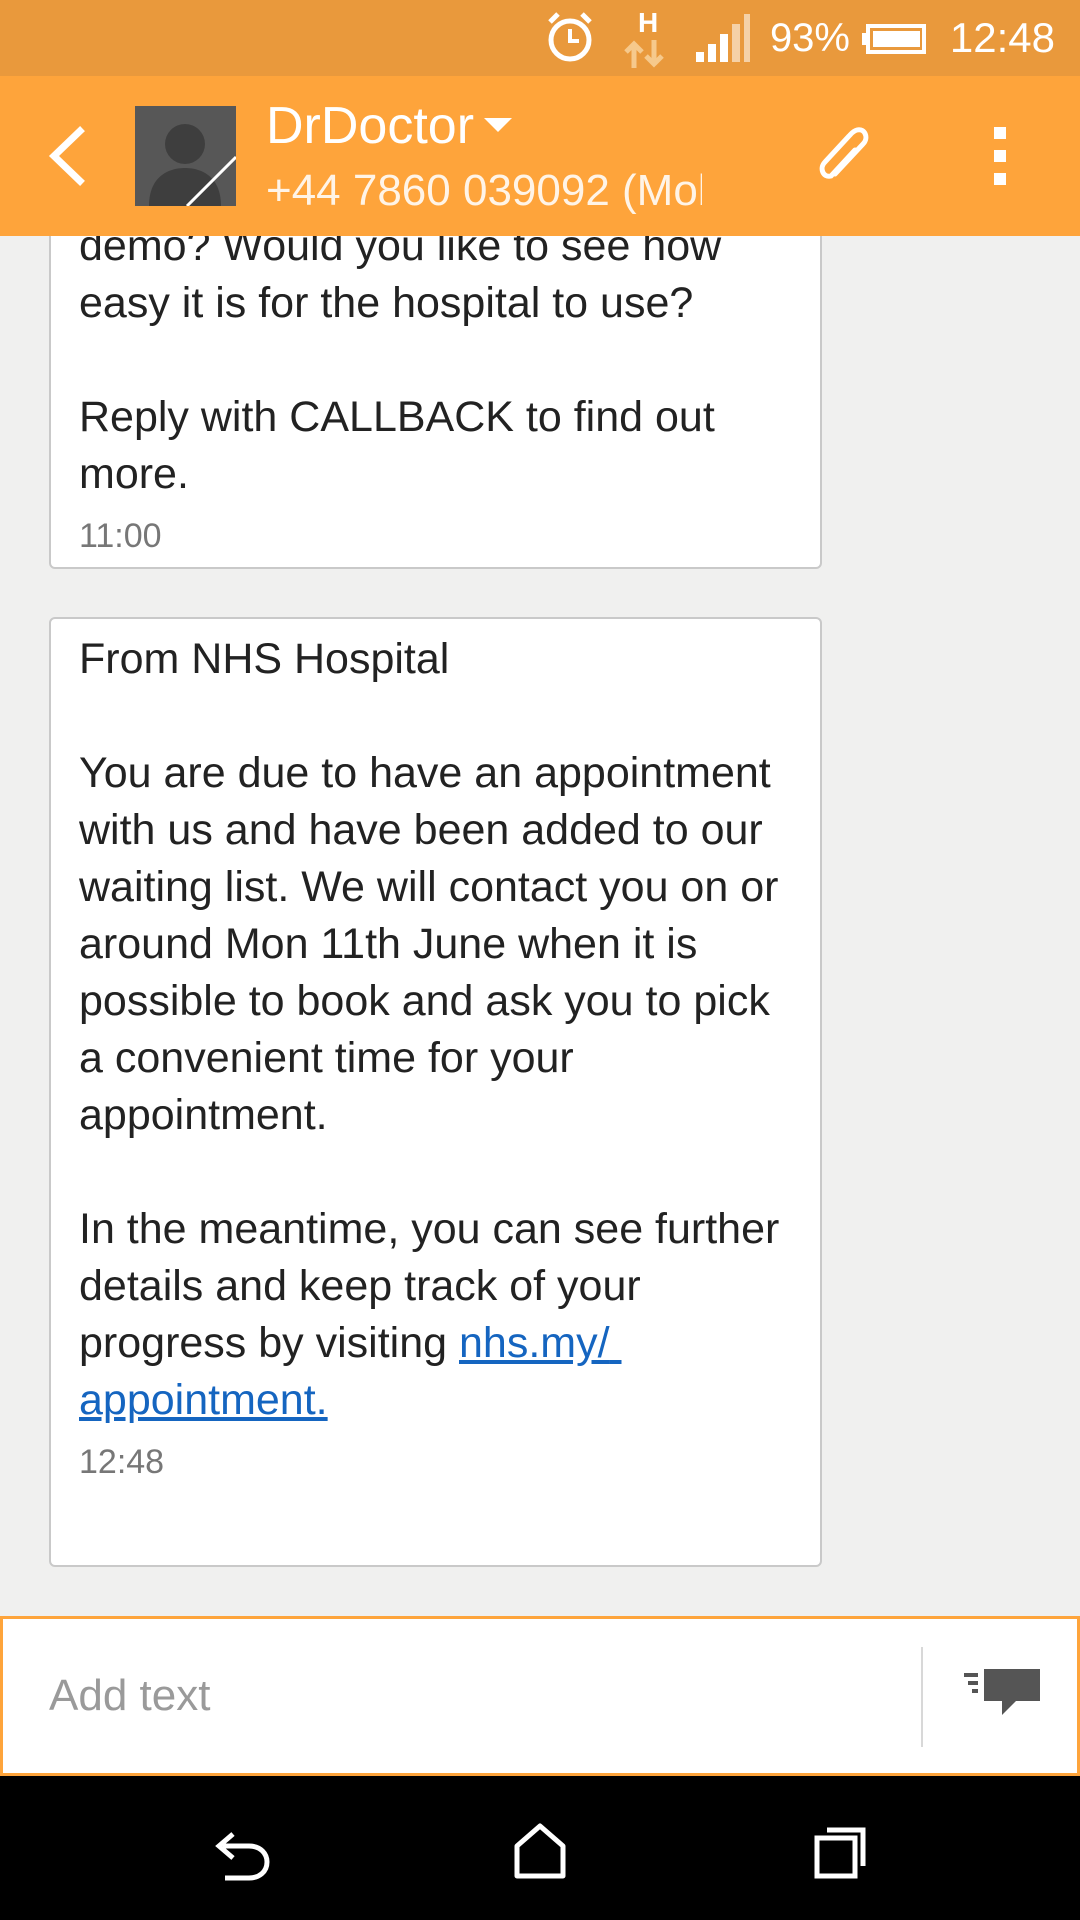 The height and width of the screenshot is (1920, 1080). I want to click on system-nav-bar, so click(540, 1848).